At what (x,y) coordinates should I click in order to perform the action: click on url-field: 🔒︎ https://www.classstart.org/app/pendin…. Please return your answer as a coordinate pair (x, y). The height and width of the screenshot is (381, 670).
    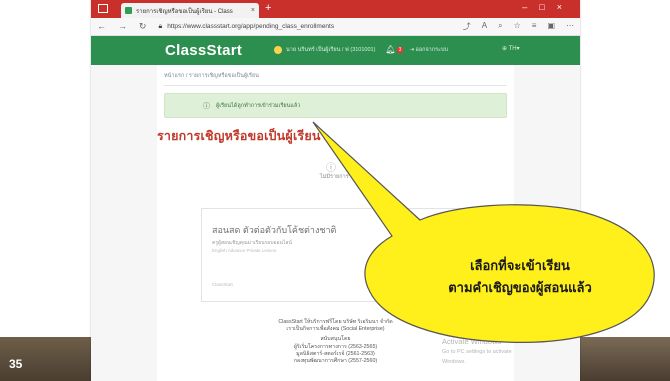
    Looking at the image, I should click on (246, 27).